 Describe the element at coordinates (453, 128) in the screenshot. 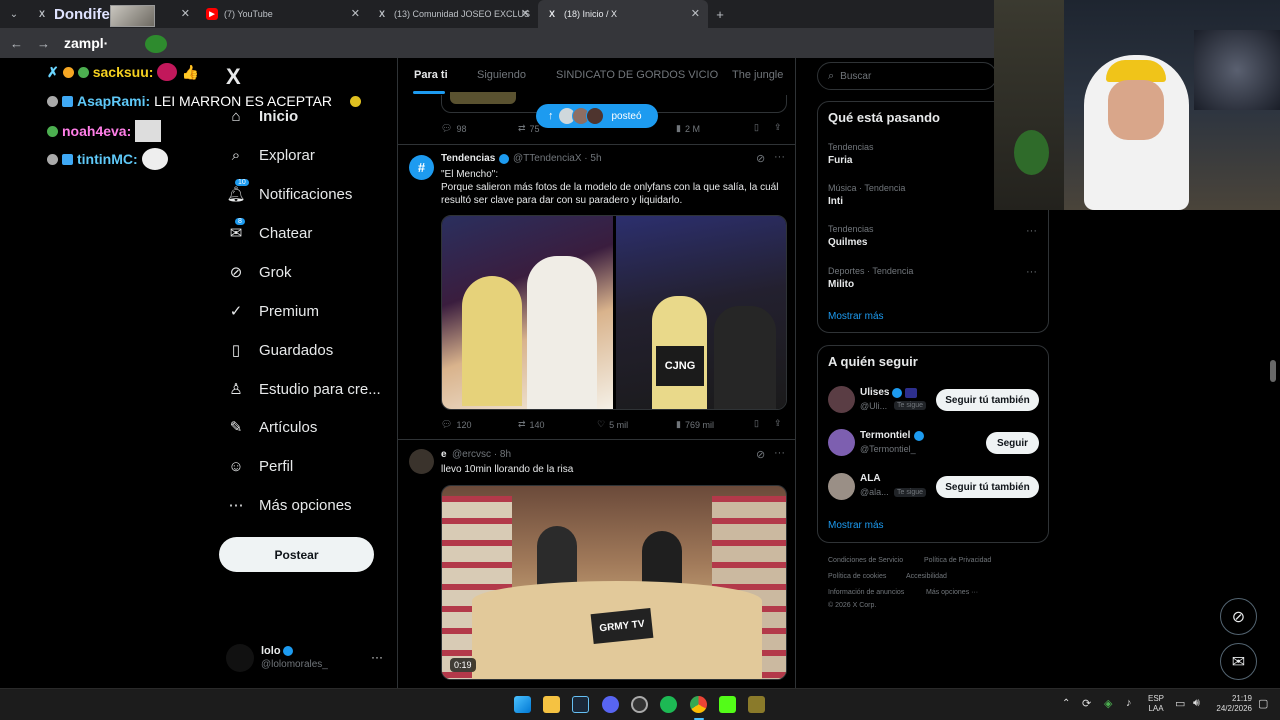

I see `reply-count: 💬︎ 98` at that location.